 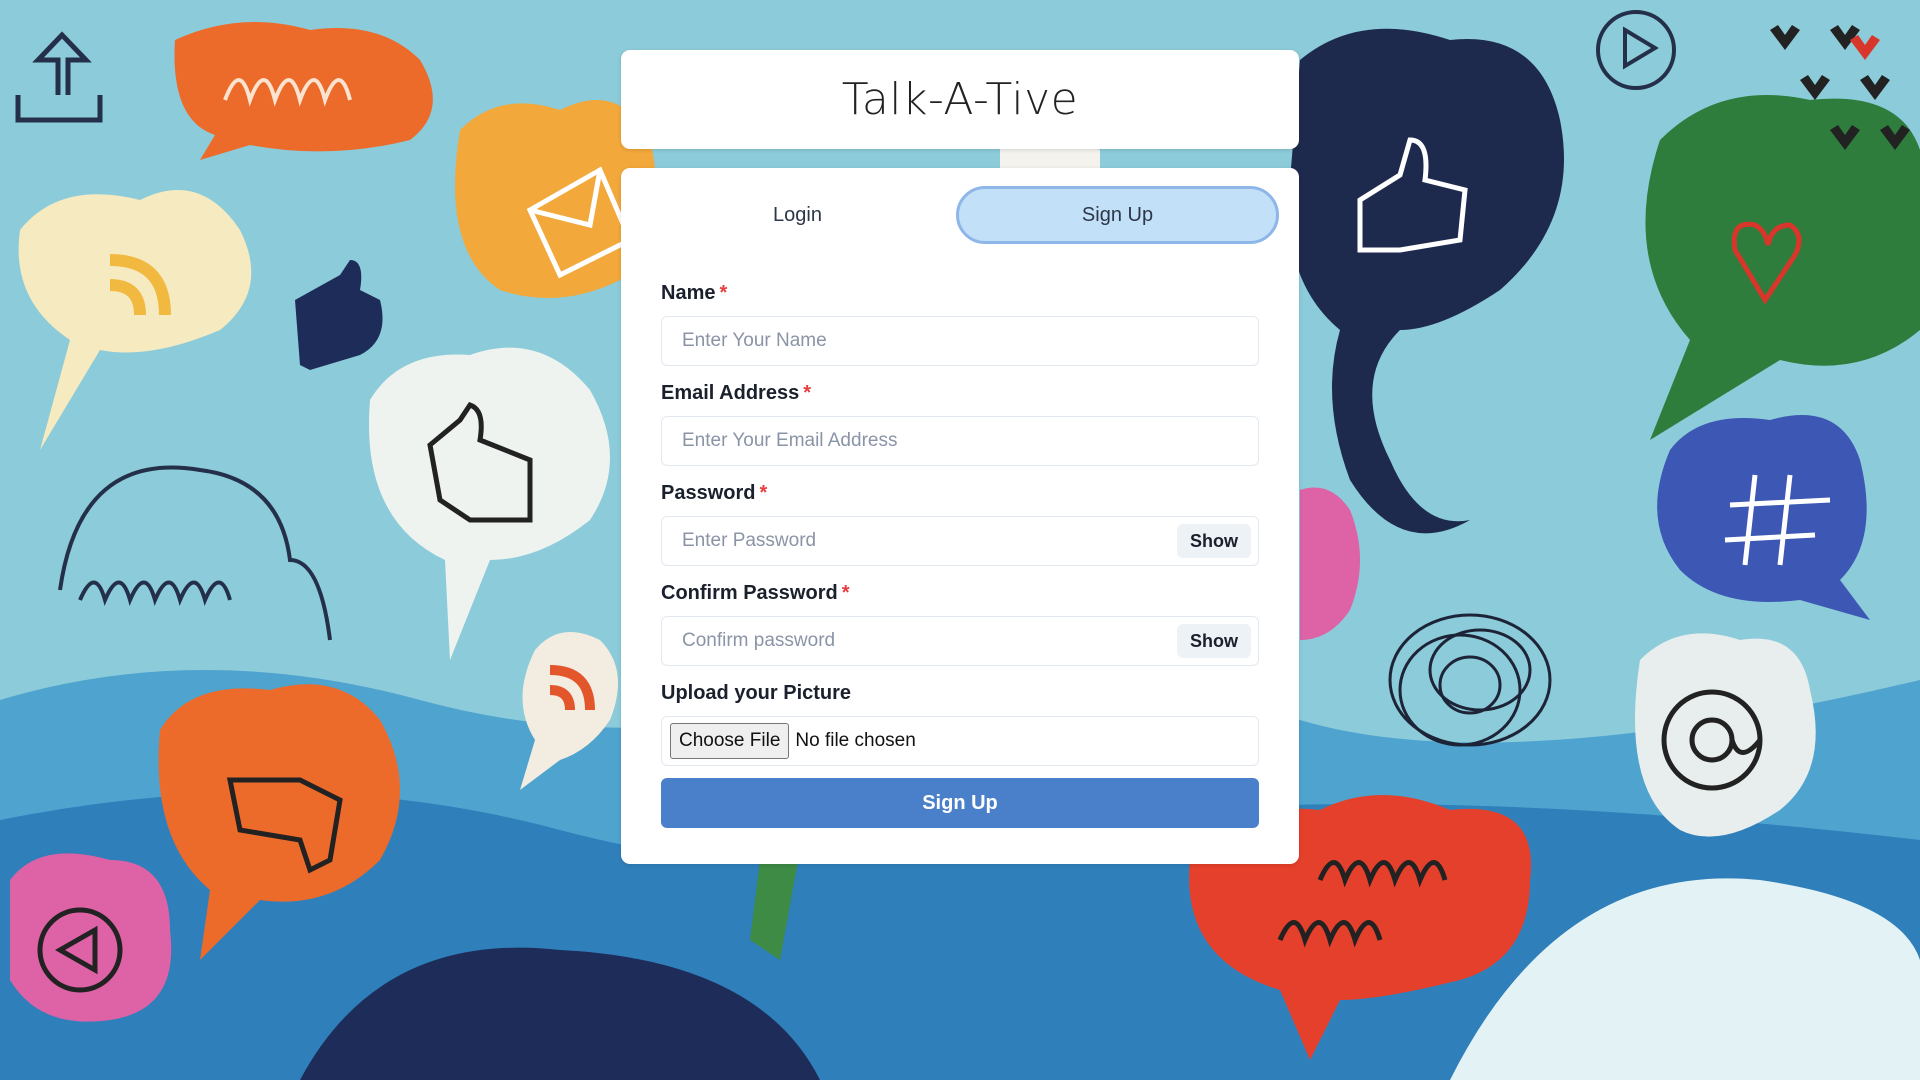 I want to click on password-field-wrapper: Show, so click(x=960, y=541).